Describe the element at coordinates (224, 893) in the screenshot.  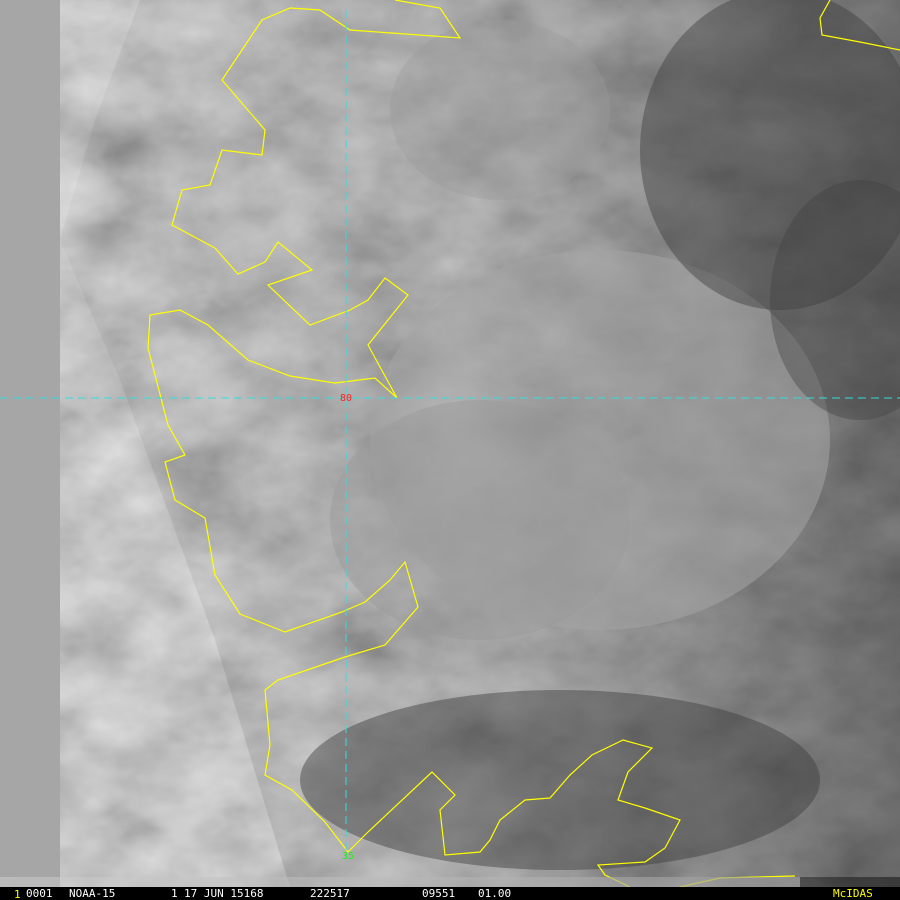
I see `image-date: 17 JUN 15168` at that location.